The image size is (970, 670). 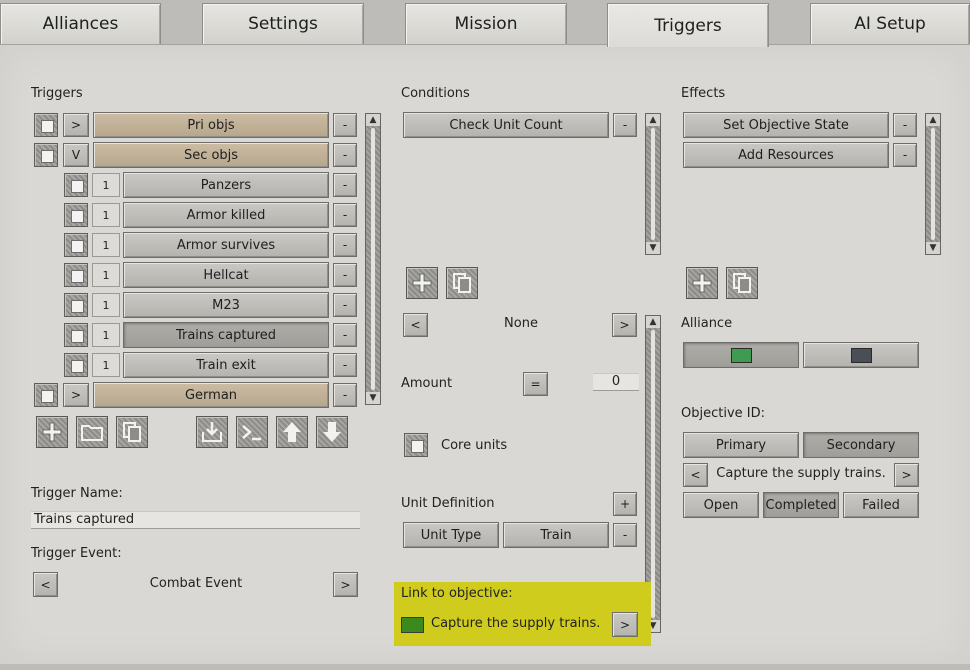 I want to click on condition-item-check-unit-count: Check Unit Count, so click(x=506, y=125).